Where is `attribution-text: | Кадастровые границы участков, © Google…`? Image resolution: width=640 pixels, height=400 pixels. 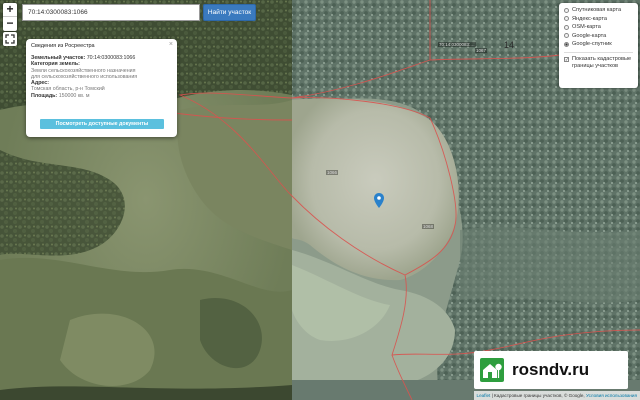
attribution-text: | Кадастровые границы участков, © Google… is located at coordinates (538, 395).